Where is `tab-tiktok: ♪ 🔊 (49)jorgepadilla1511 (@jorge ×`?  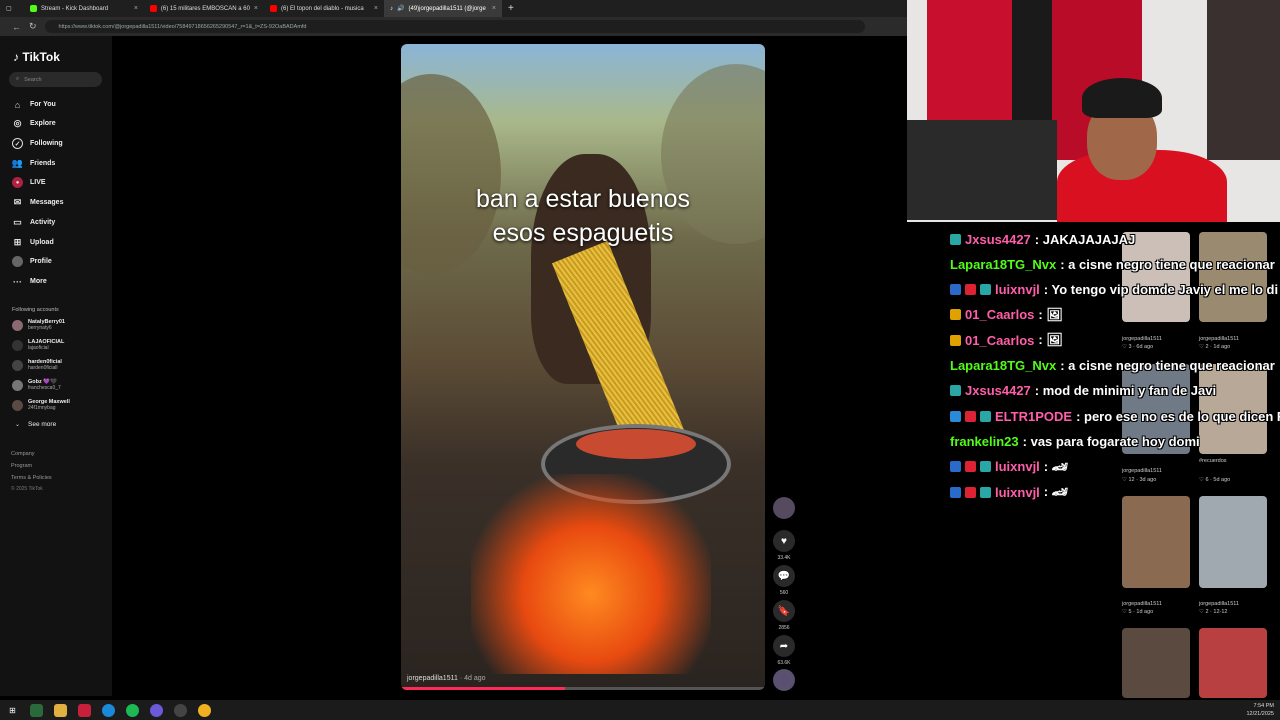 tab-tiktok: ♪ 🔊 (49)jorgepadilla1511 (@jorge × is located at coordinates (443, 8).